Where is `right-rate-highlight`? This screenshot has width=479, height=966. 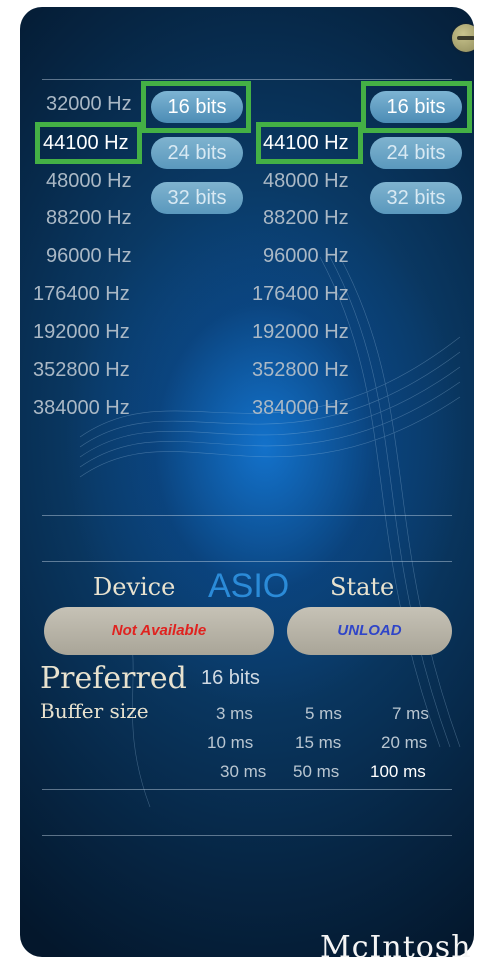 right-rate-highlight is located at coordinates (309, 143).